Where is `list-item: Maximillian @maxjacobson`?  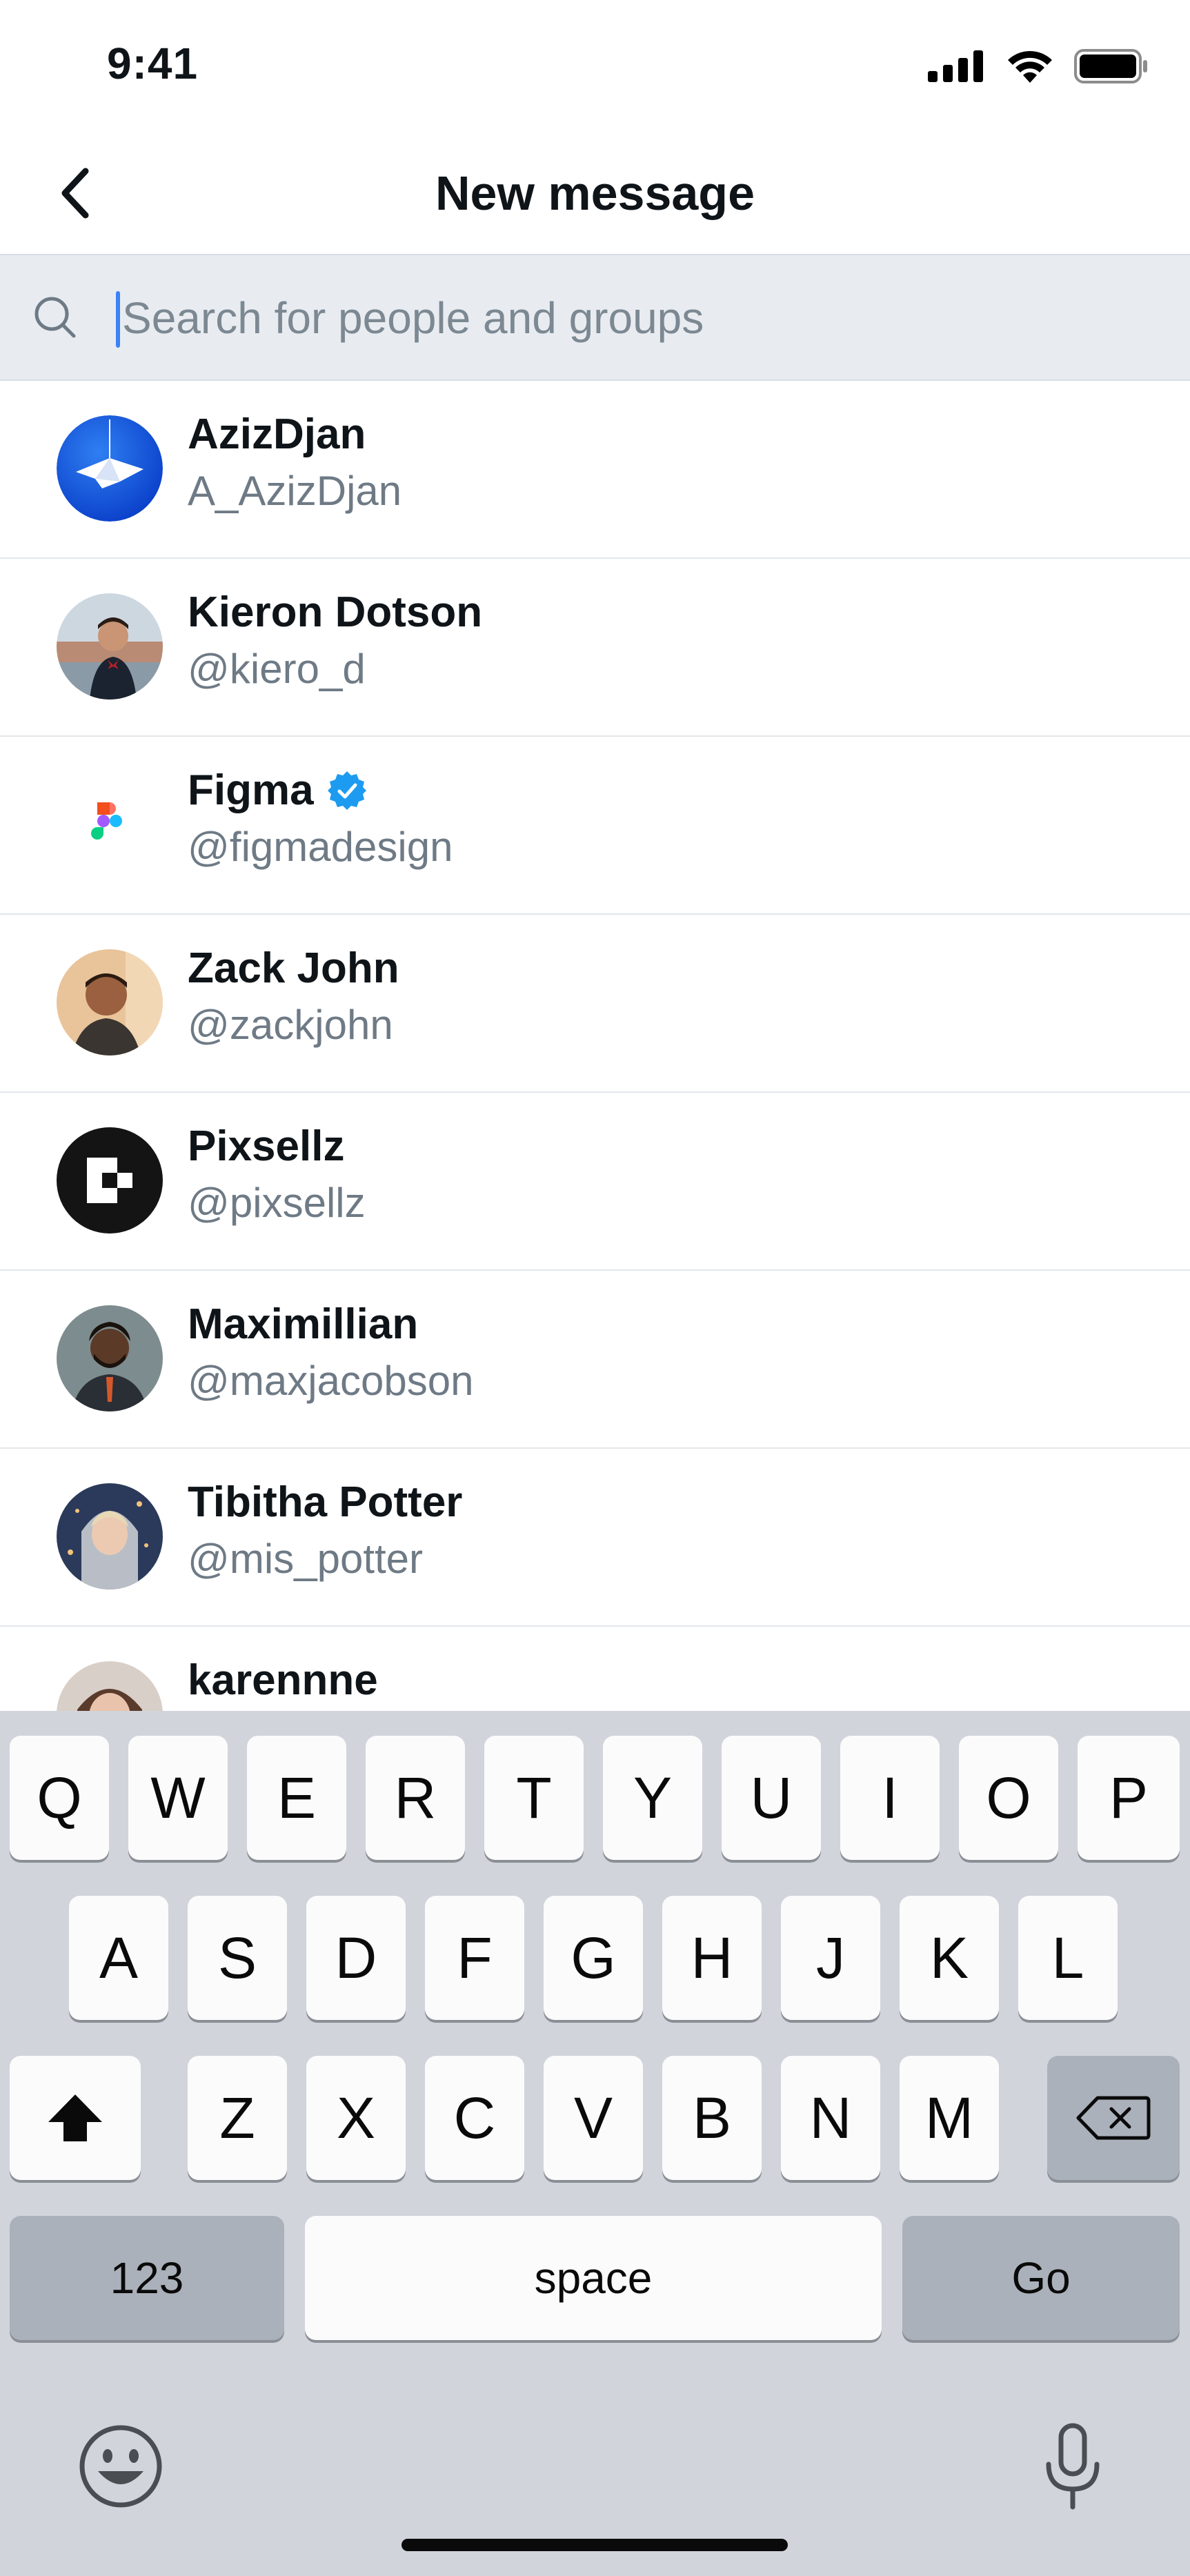 list-item: Maximillian @maxjacobson is located at coordinates (595, 1360).